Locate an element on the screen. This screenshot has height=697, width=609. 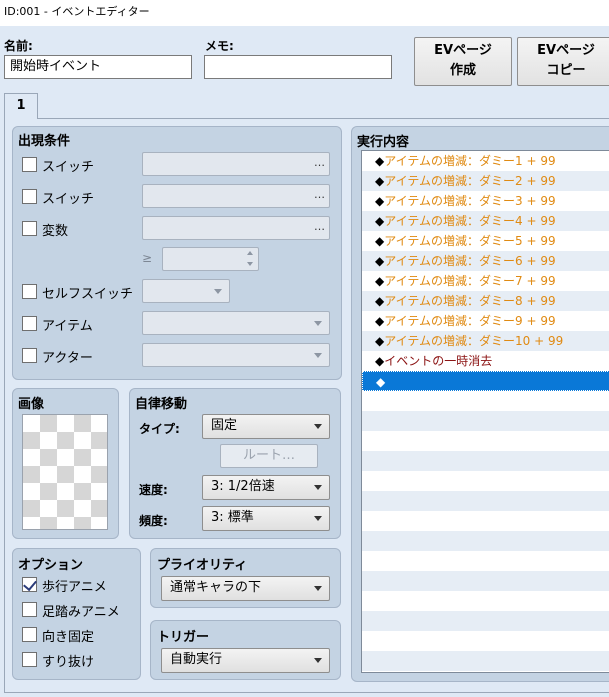
command-text: アイテムの増減：ダミー4 + 99 is located at coordinates (470, 221).